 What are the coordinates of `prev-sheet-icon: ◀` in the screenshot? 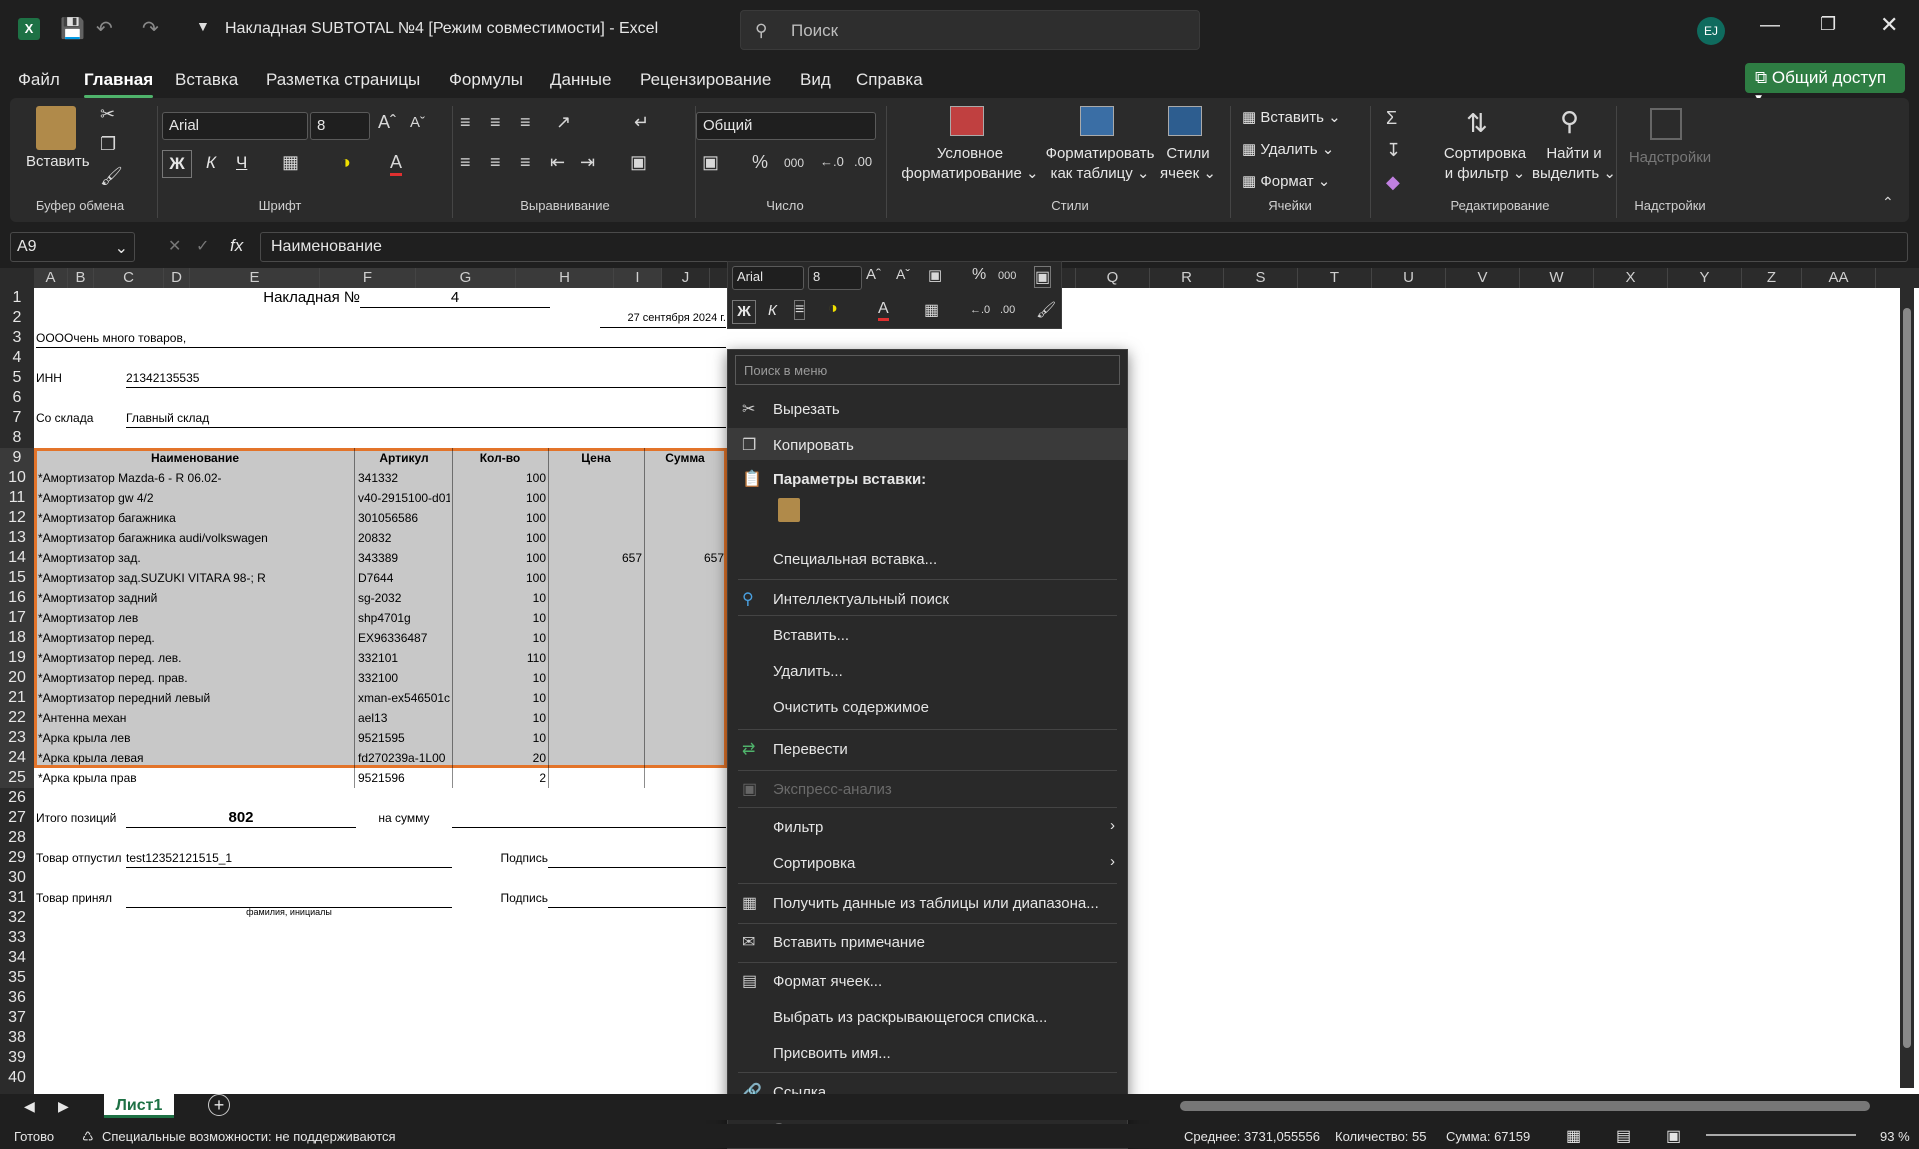 It's located at (29, 1106).